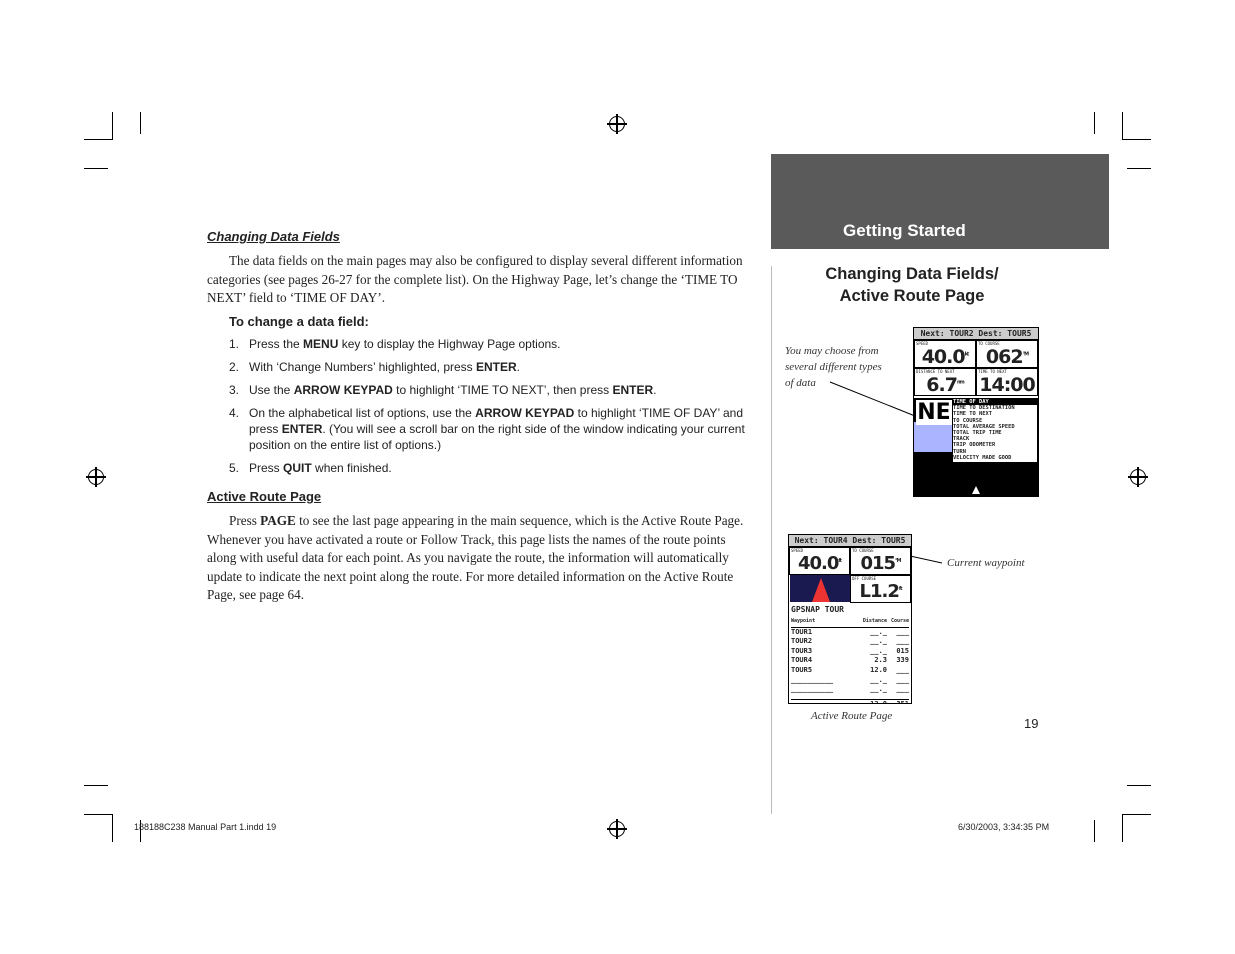 This screenshot has height=954, width=1235. I want to click on value: 14:00, so click(1007, 385).